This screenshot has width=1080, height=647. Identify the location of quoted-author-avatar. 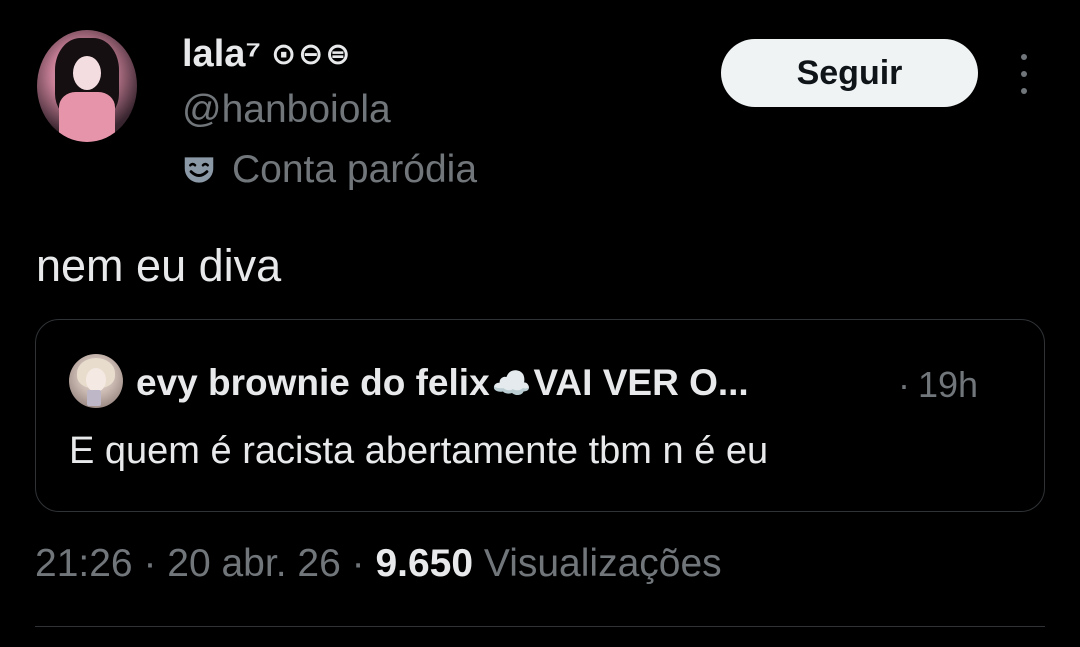
(96, 381).